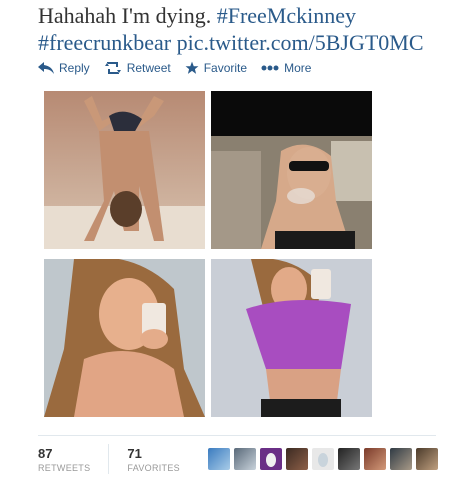 This screenshot has width=474, height=483. I want to click on retweet-icon, so click(112, 68).